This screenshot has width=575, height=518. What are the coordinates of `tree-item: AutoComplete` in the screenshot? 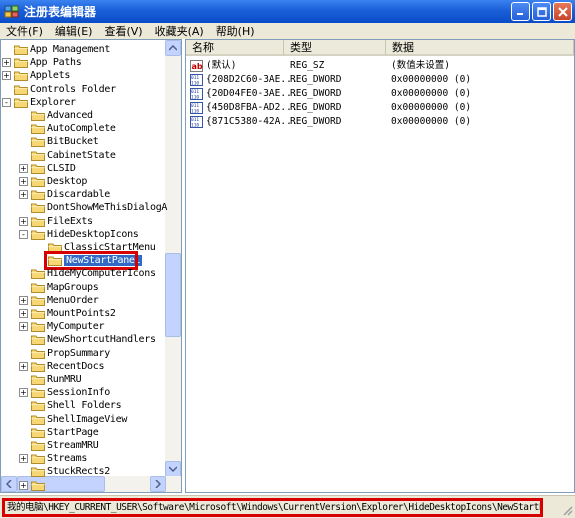 It's located at (73, 128).